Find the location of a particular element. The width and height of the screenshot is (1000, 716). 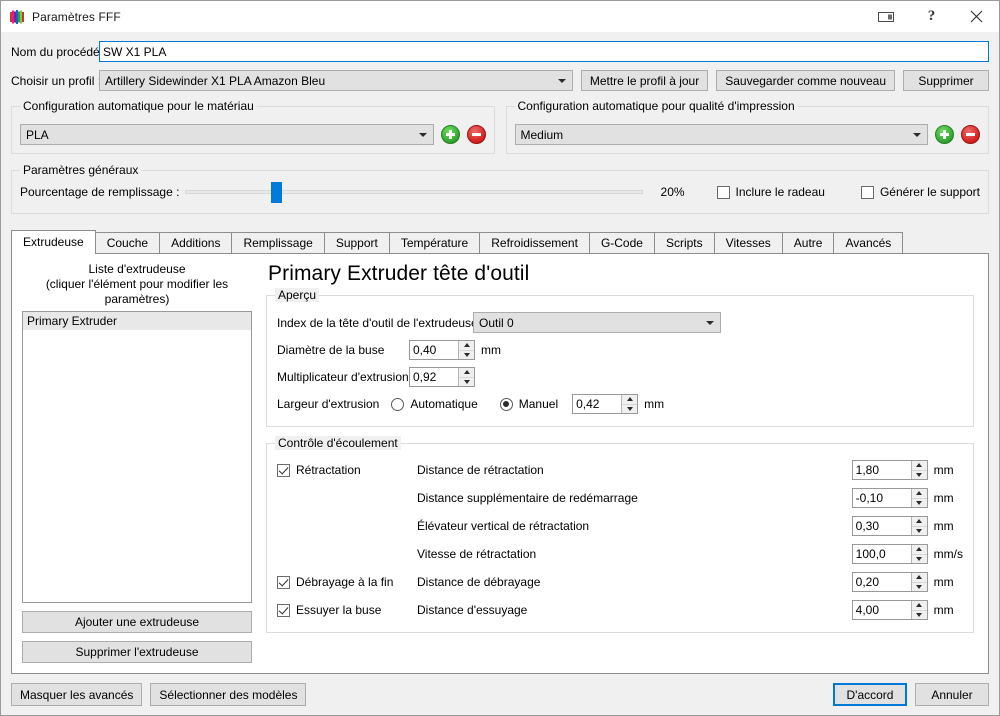

add-quality-button is located at coordinates (944, 134).